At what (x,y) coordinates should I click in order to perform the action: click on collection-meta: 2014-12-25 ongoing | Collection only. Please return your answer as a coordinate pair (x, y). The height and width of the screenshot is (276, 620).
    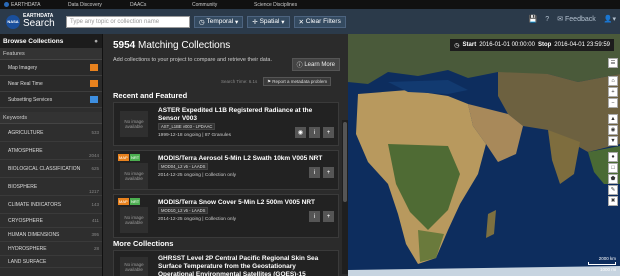
    Looking at the image, I should click on (197, 219).